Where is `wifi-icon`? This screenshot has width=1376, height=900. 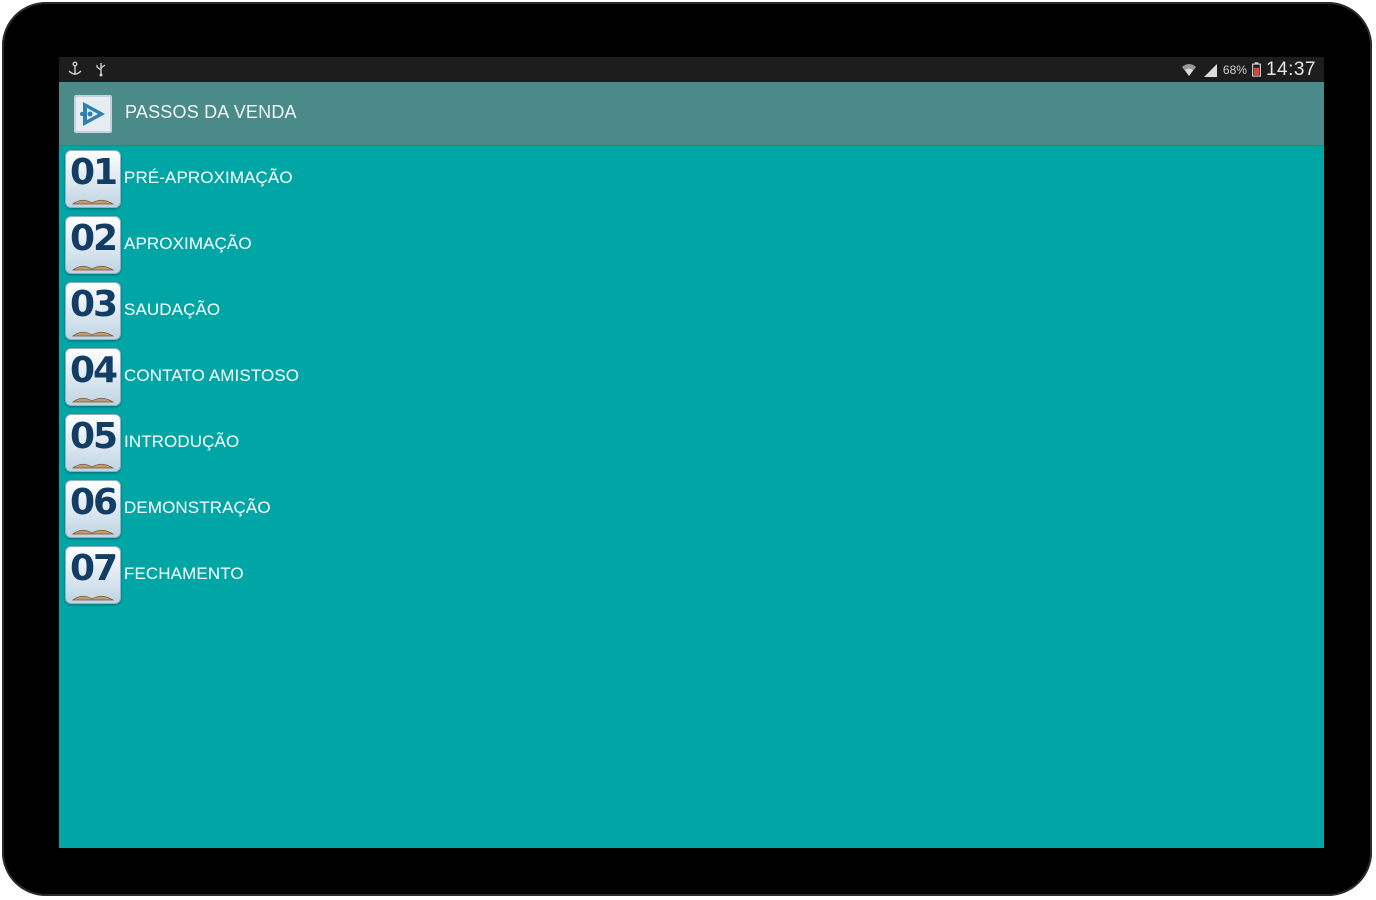 wifi-icon is located at coordinates (1188, 69).